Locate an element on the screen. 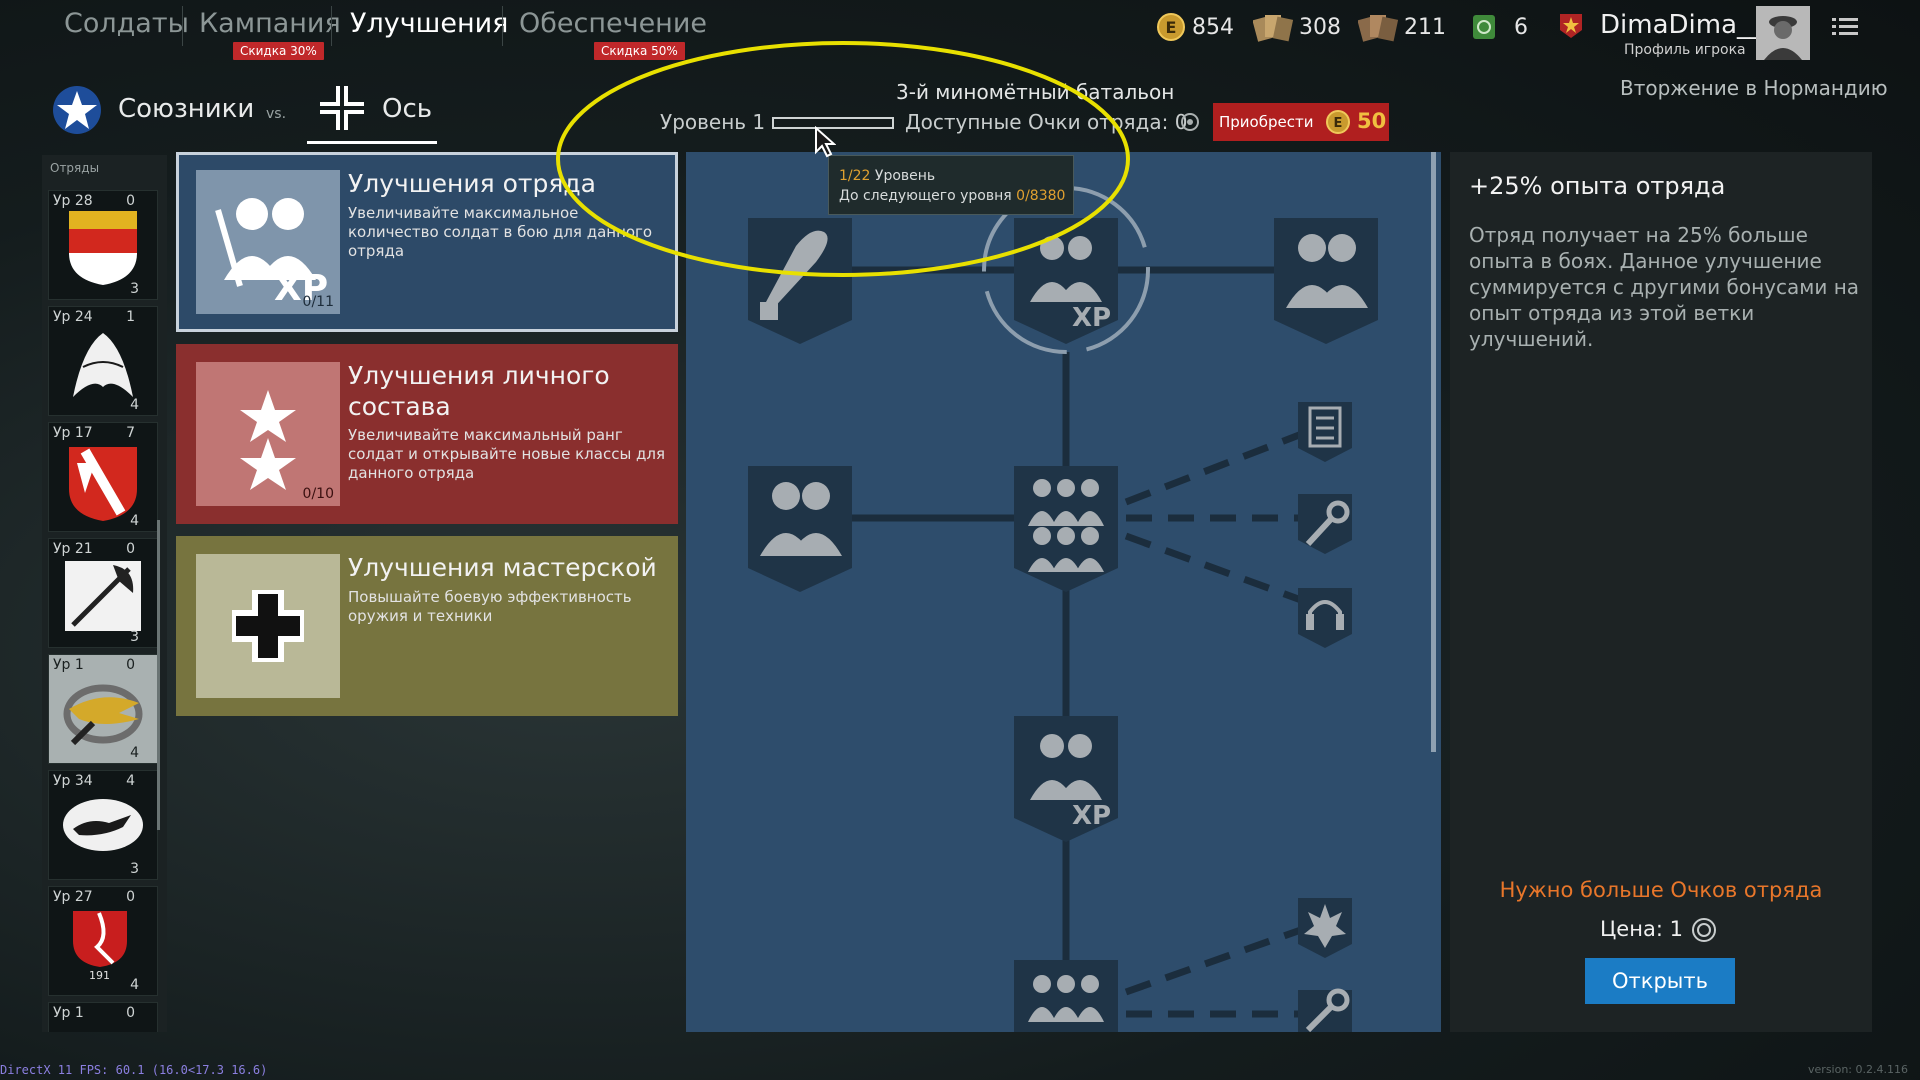 Image resolution: width=1920 pixels, height=1080 pixels. cards-counter-1: 308 is located at coordinates (1297, 27).